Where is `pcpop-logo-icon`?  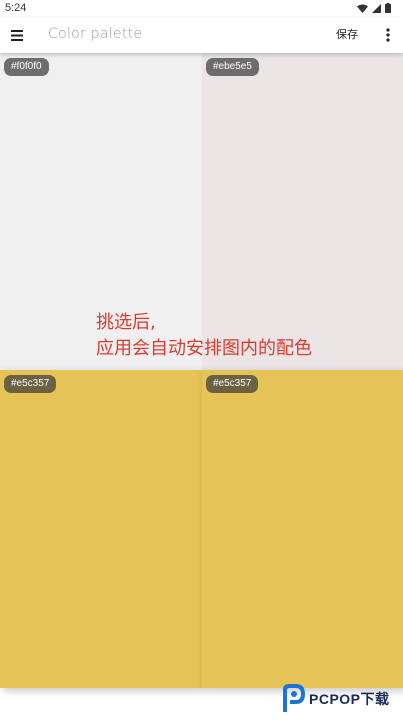 pcpop-logo-icon is located at coordinates (293, 699).